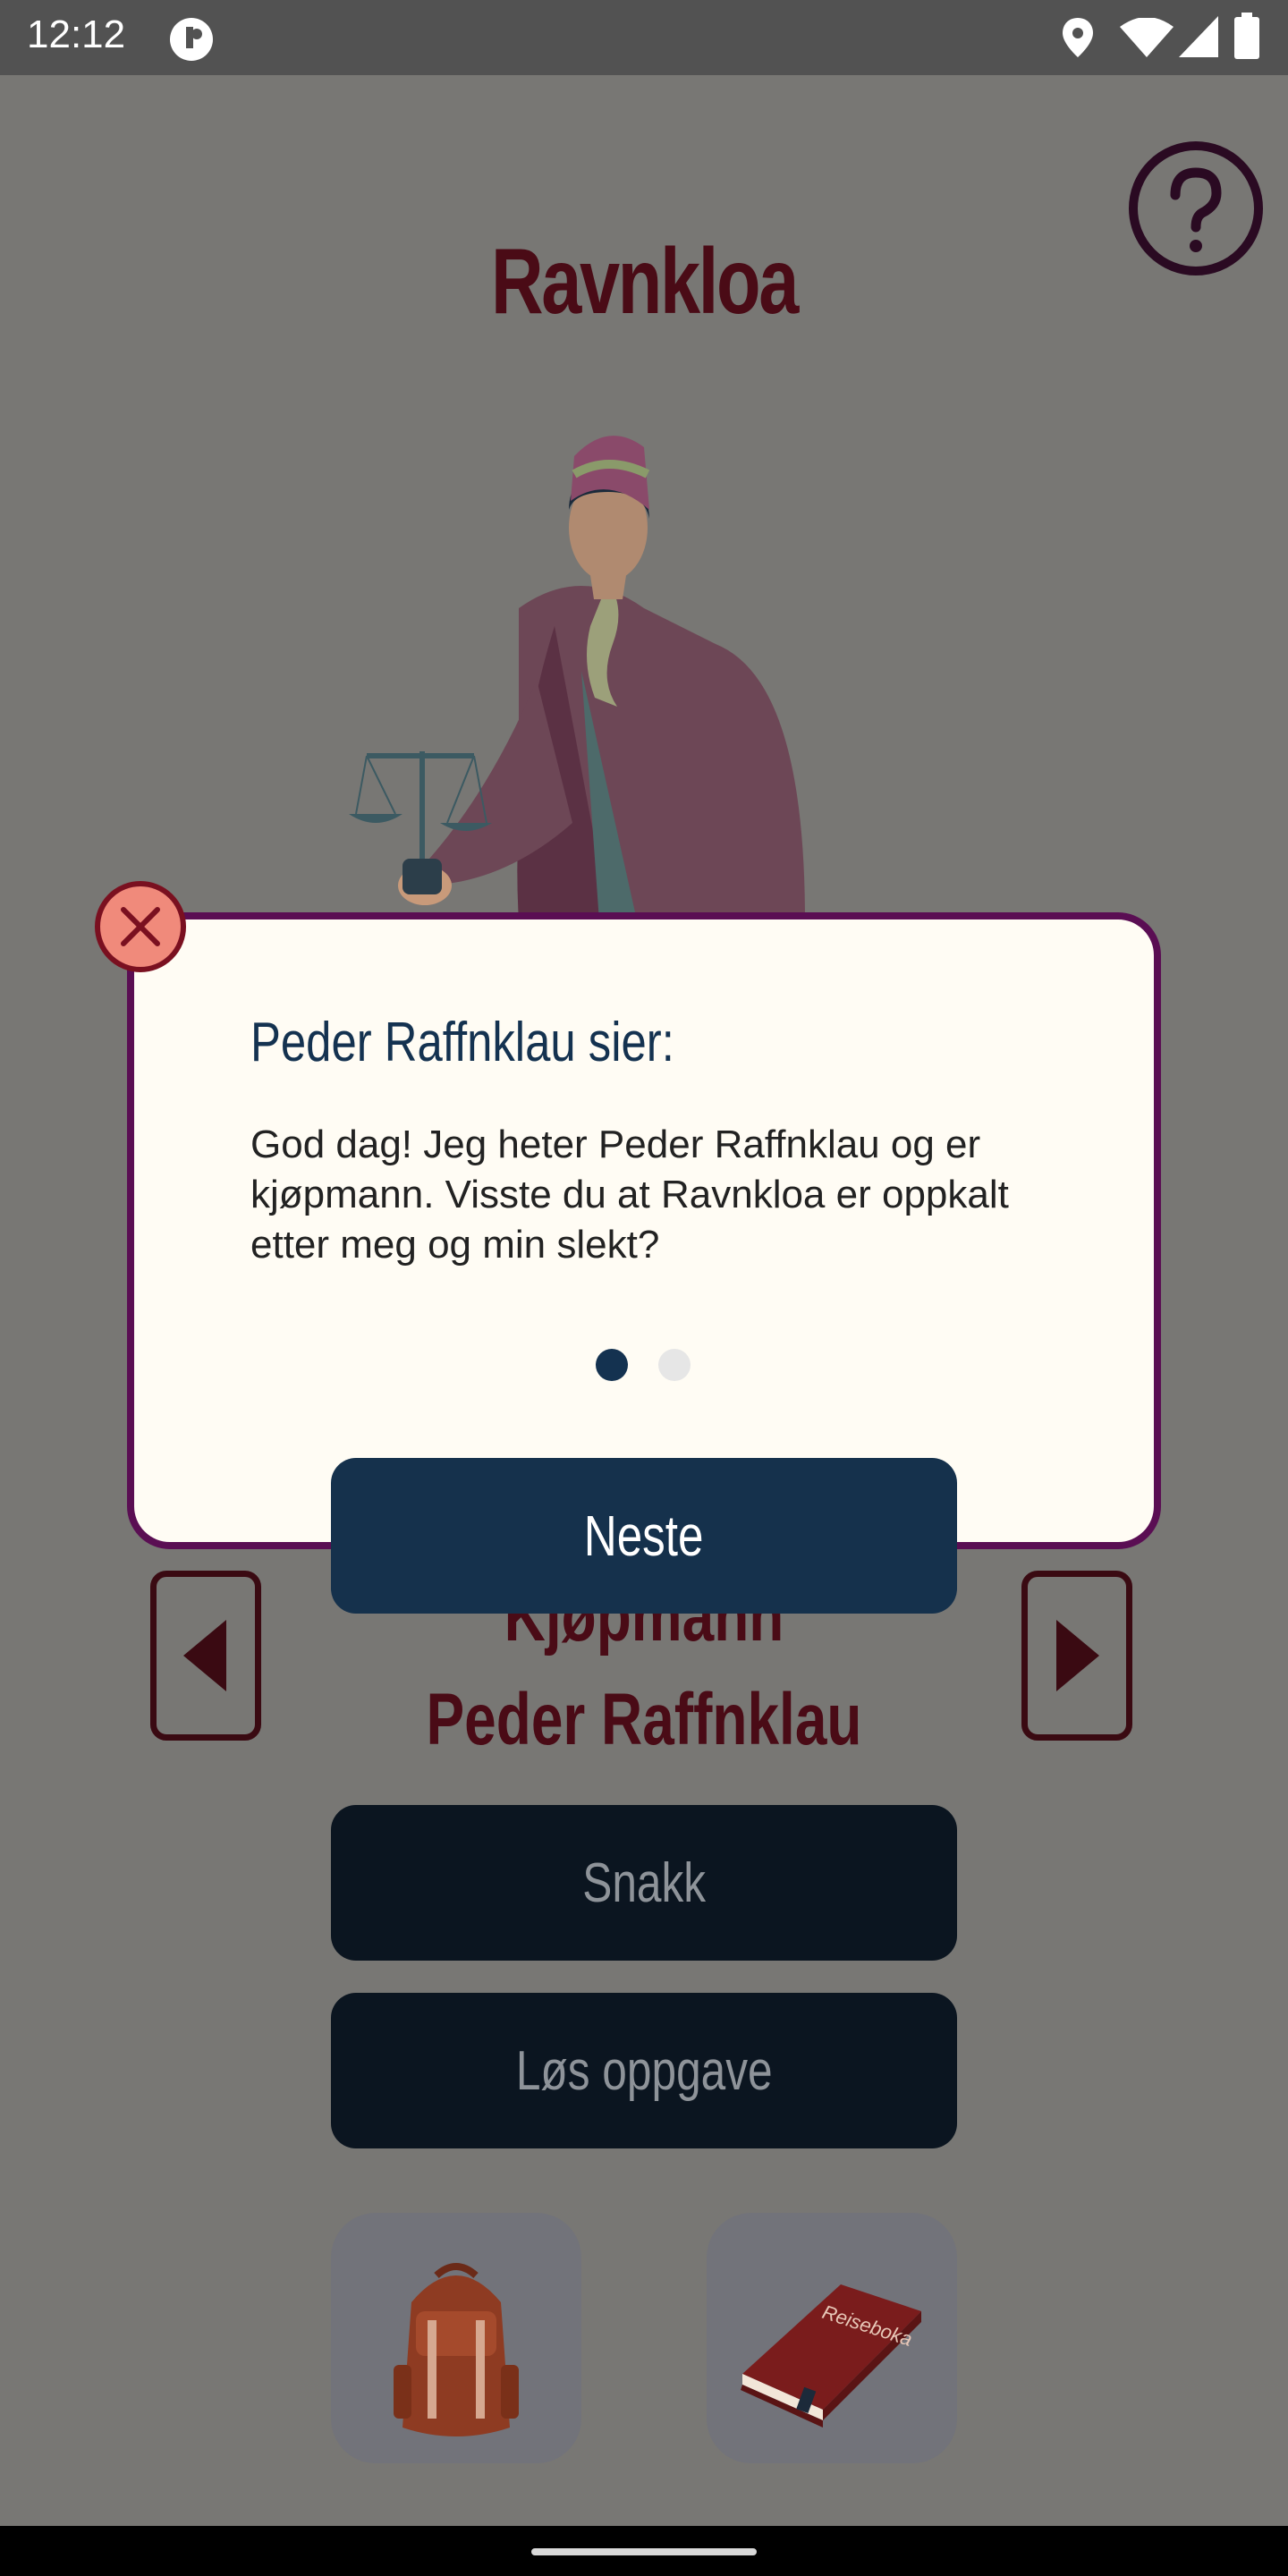 Image resolution: width=1288 pixels, height=2576 pixels. What do you see at coordinates (76, 34) in the screenshot?
I see `status-time: 12:12` at bounding box center [76, 34].